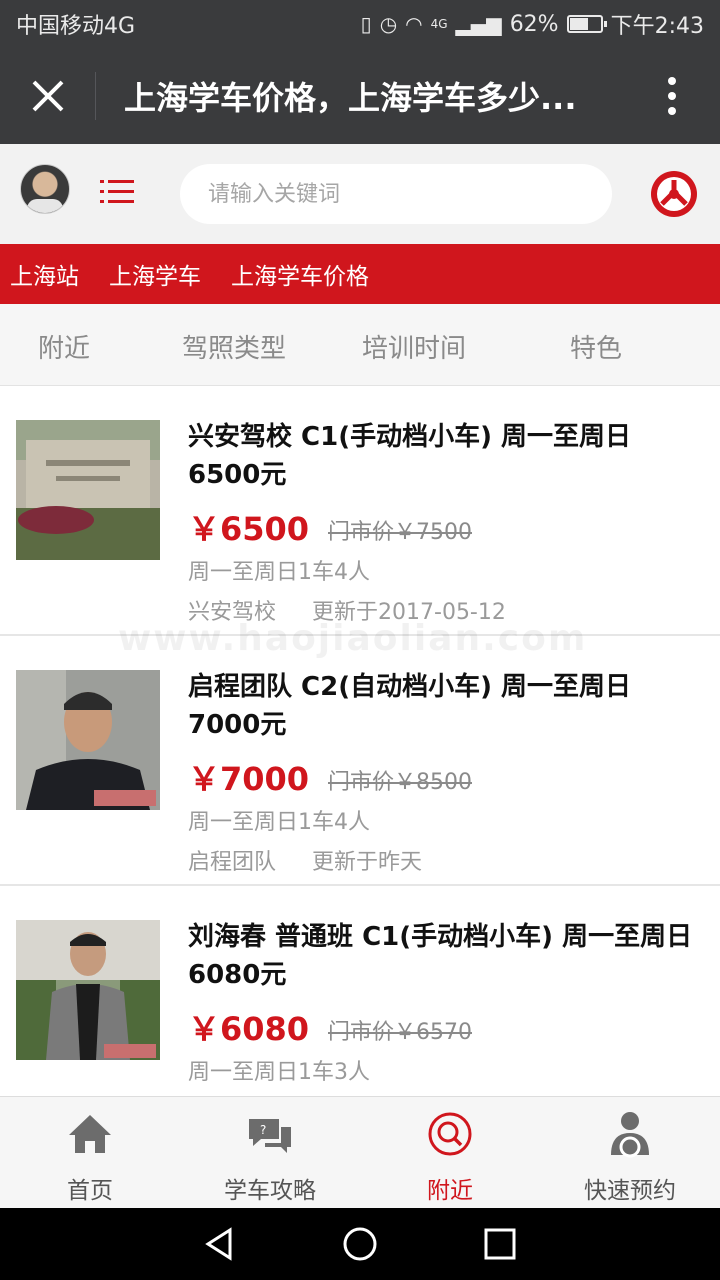  What do you see at coordinates (305, 860) in the screenshot?
I see `listing-meta: 启程团队 更新于昨天` at bounding box center [305, 860].